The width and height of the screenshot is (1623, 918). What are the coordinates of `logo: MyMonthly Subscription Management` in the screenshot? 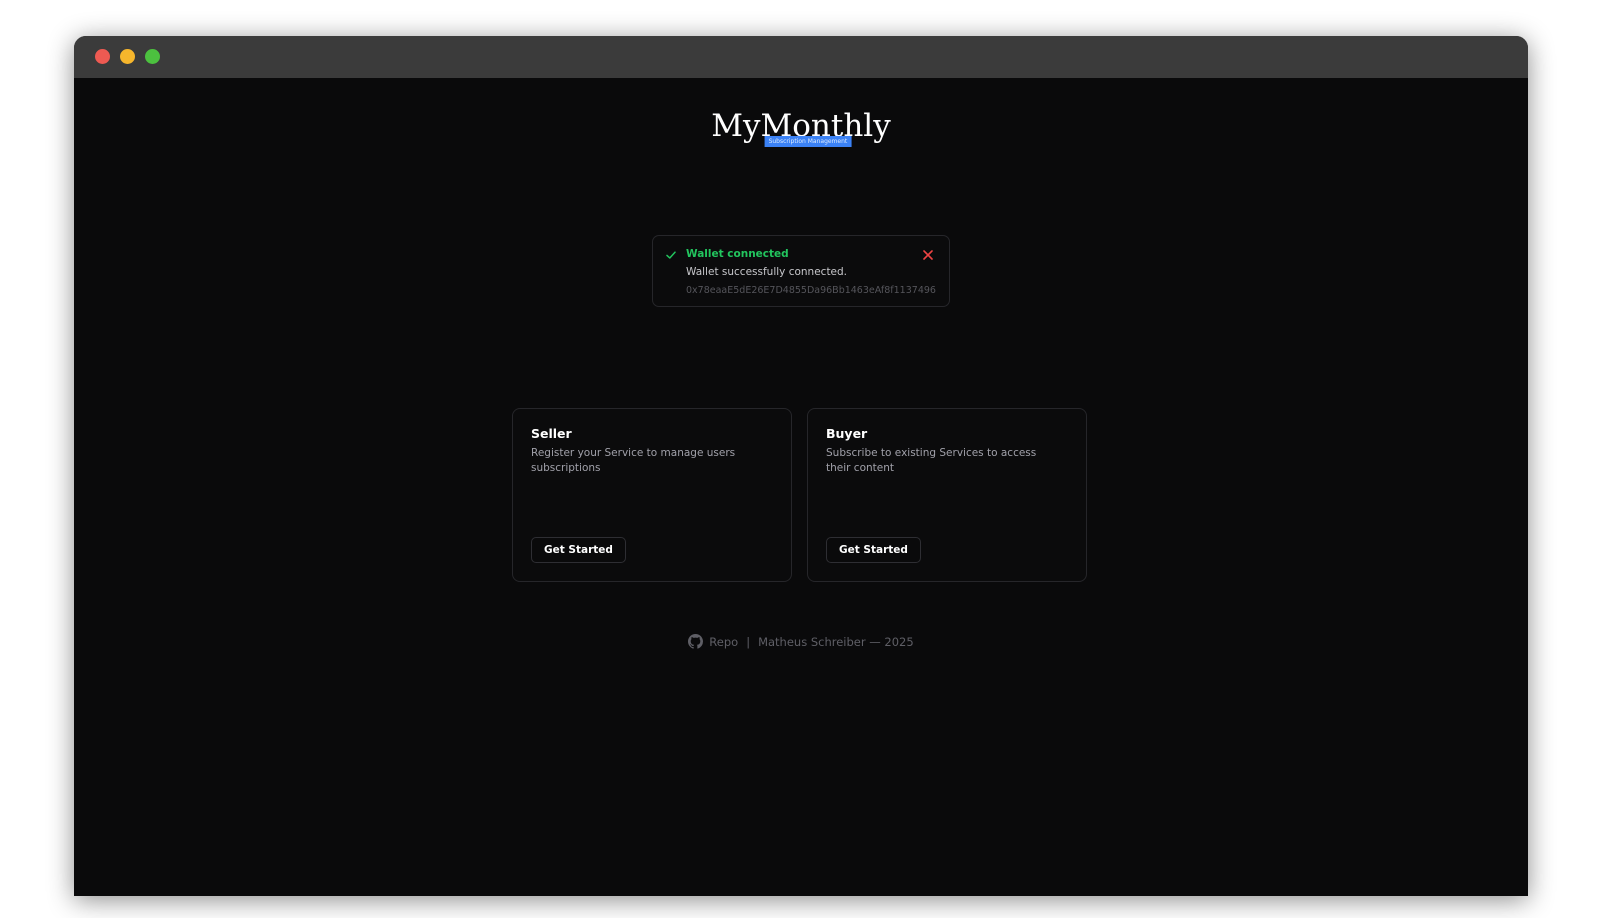 It's located at (801, 127).